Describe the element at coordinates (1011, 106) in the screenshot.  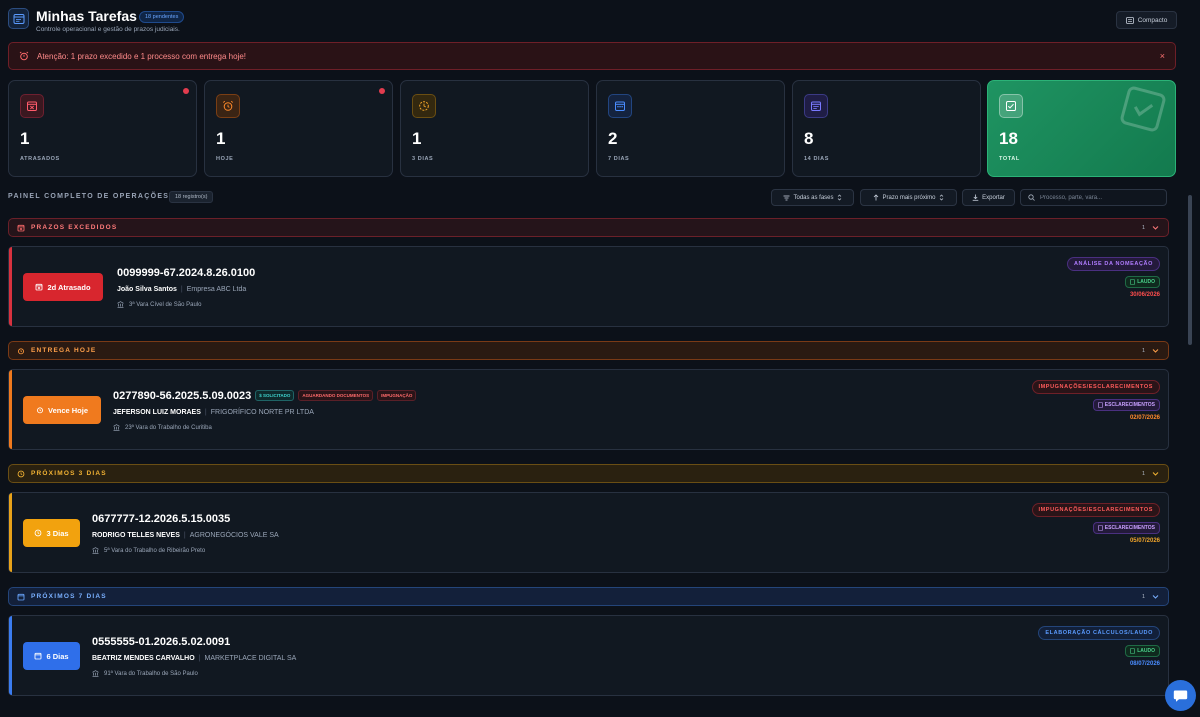
I see `checklist-icon` at that location.